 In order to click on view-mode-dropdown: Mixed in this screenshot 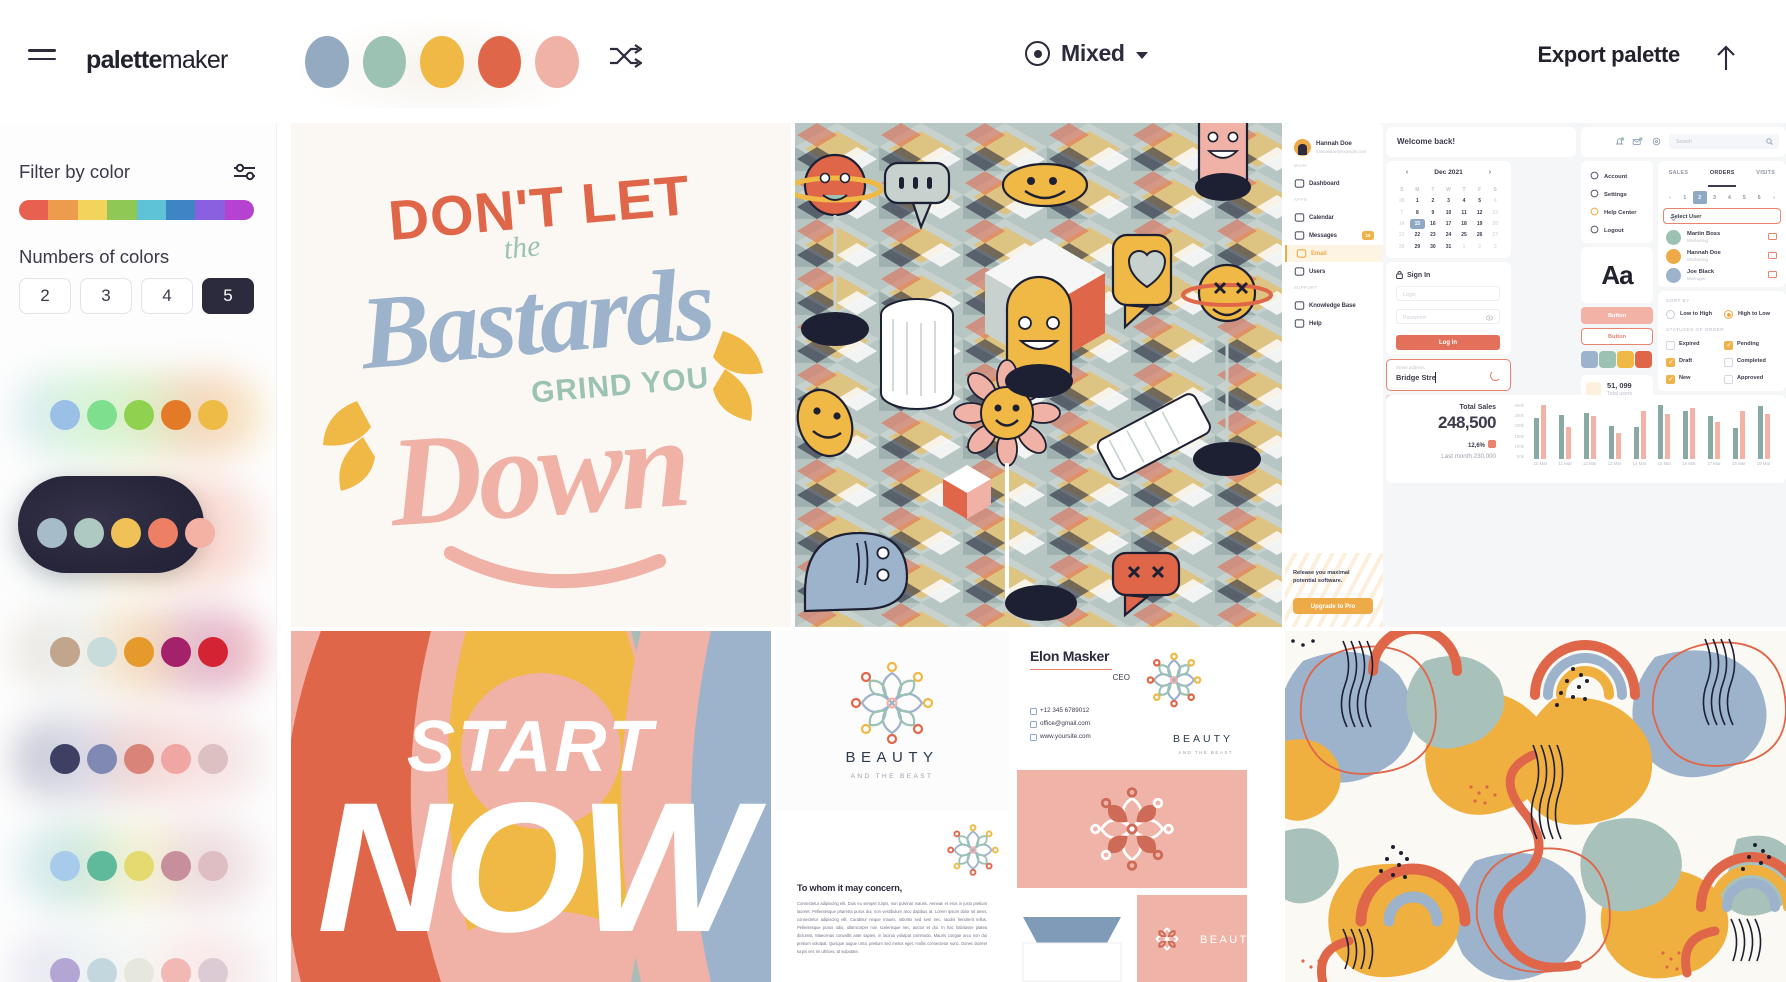, I will do `click(1086, 53)`.